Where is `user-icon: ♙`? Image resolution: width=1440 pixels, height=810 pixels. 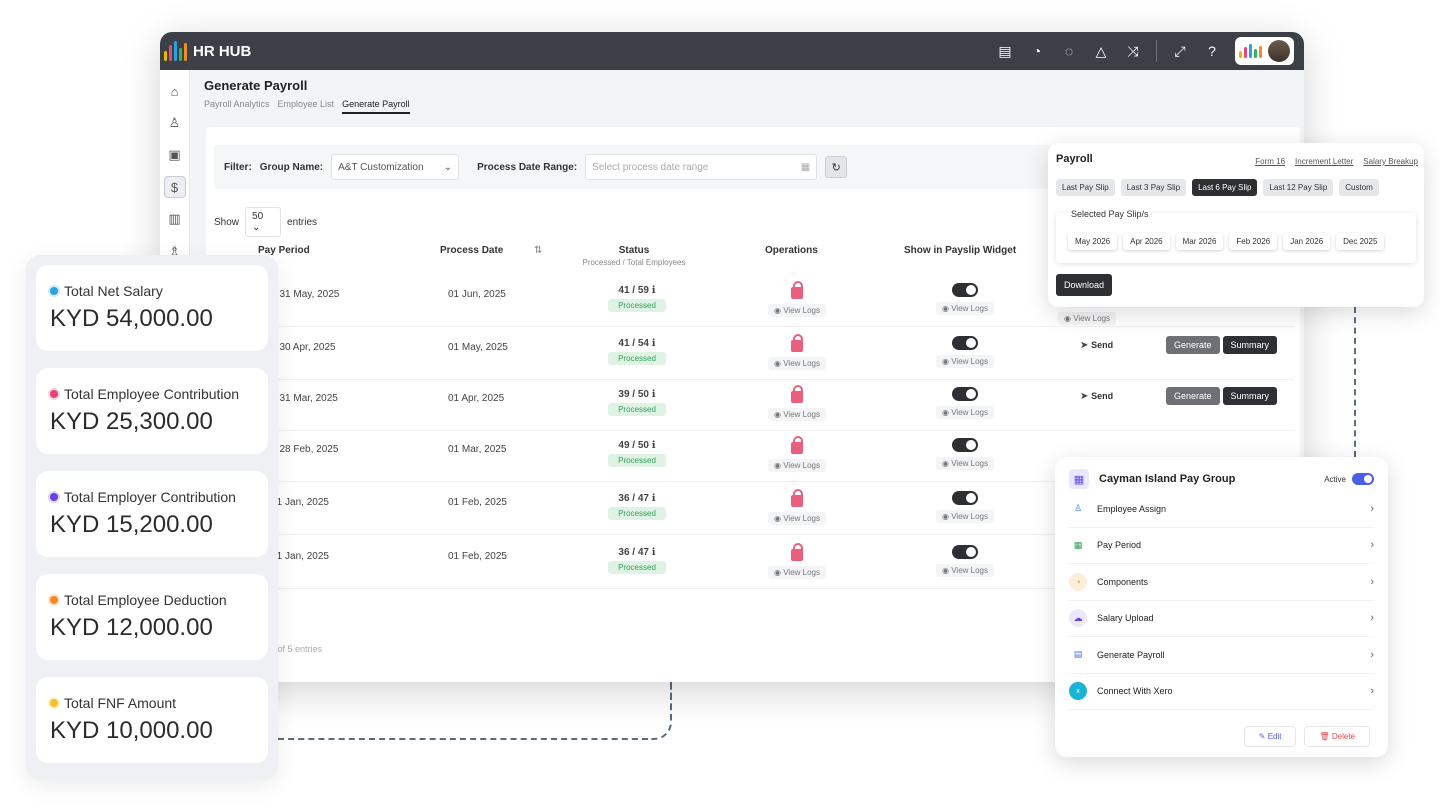 user-icon: ♙ is located at coordinates (175, 123).